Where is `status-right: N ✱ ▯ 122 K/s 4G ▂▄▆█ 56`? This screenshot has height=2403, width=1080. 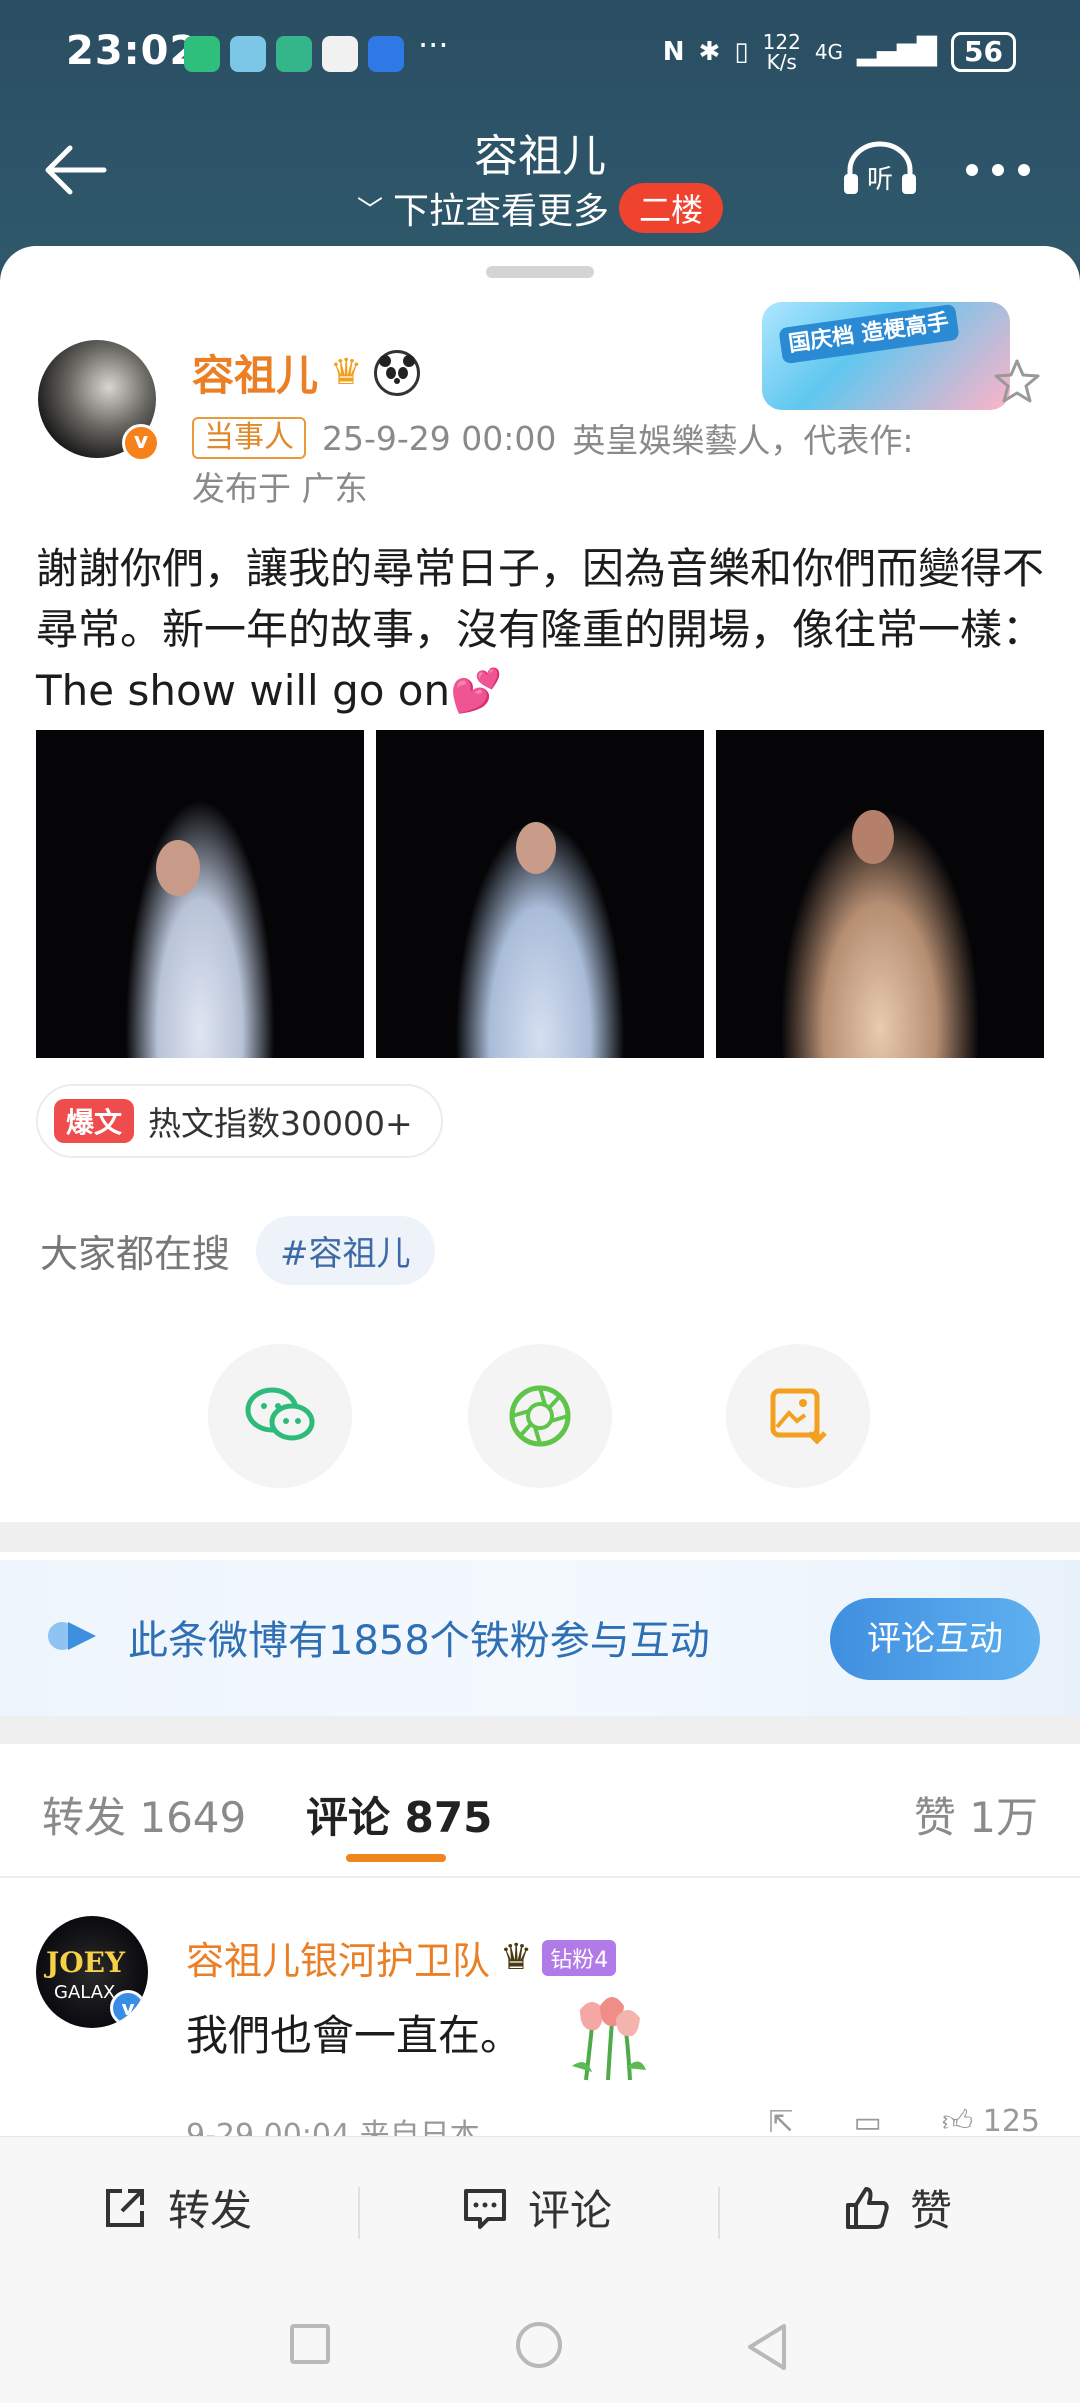 status-right: N ✱ ▯ 122 K/s 4G ▂▄▆█ 56 is located at coordinates (839, 52).